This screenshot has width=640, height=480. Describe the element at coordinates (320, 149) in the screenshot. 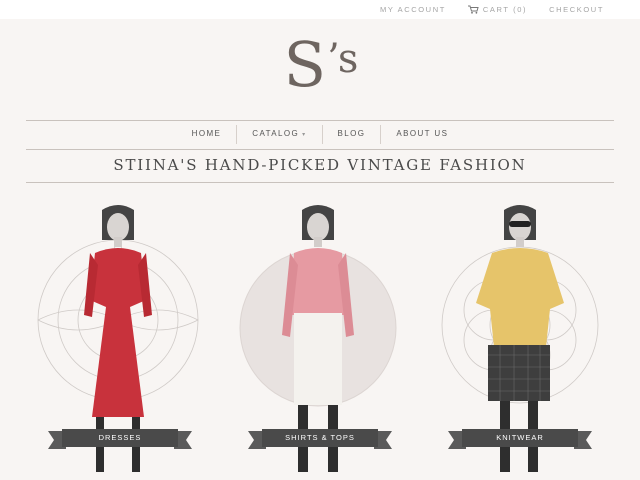

I see `nav-bottom-rule` at that location.